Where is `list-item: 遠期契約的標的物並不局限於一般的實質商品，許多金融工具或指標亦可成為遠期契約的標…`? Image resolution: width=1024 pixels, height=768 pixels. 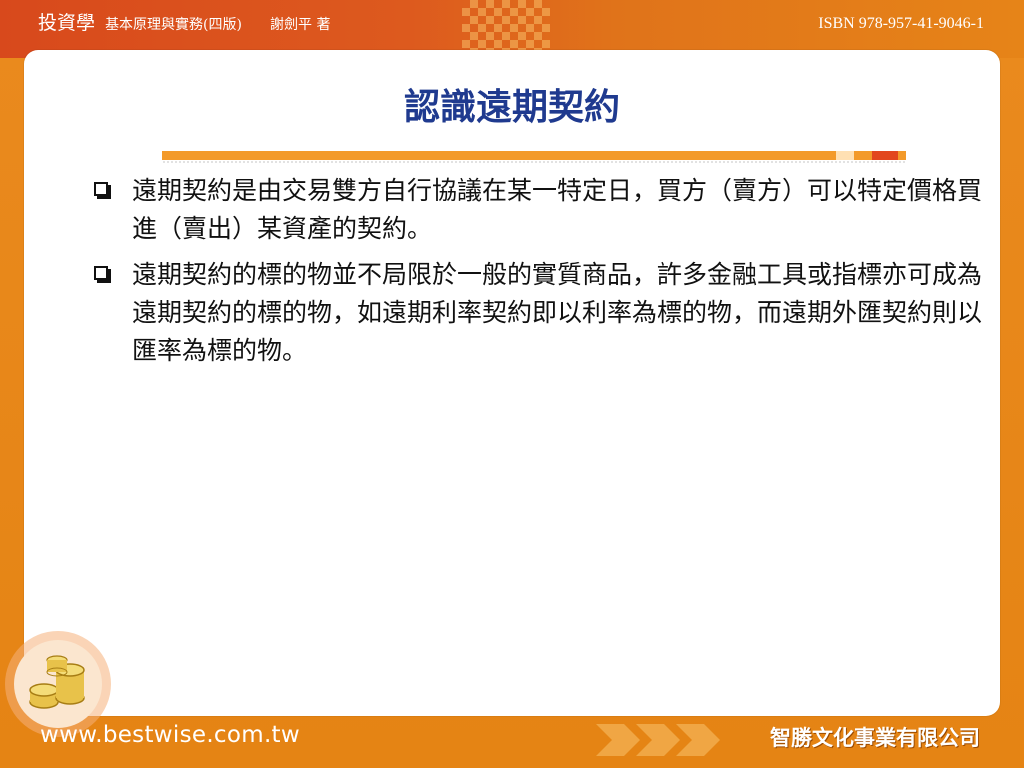 list-item: 遠期契約的標的物並不局限於一般的實質商品，許多金融工具或指標亦可成為遠期契約的標… is located at coordinates (544, 313).